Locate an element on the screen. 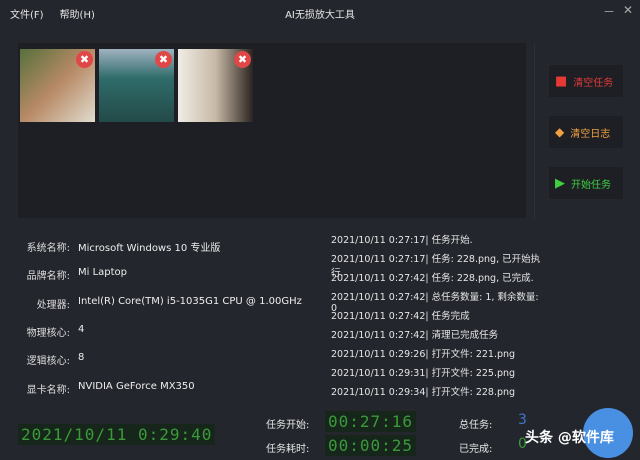 The height and width of the screenshot is (460, 640). close-button: ✕ is located at coordinates (628, 10).